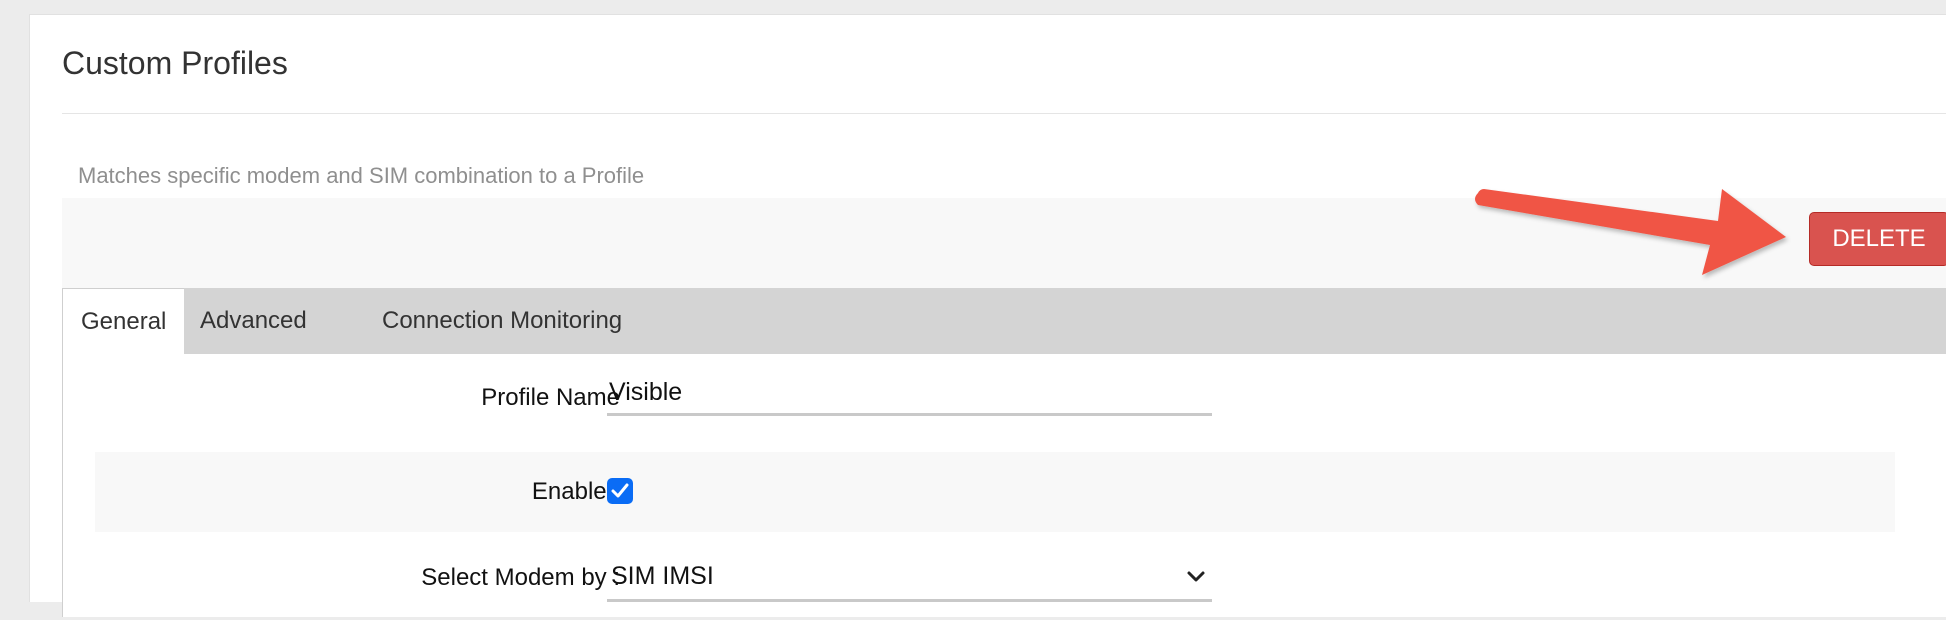 The height and width of the screenshot is (620, 1946). What do you see at coordinates (1877, 239) in the screenshot?
I see `delete-button: DELETE` at bounding box center [1877, 239].